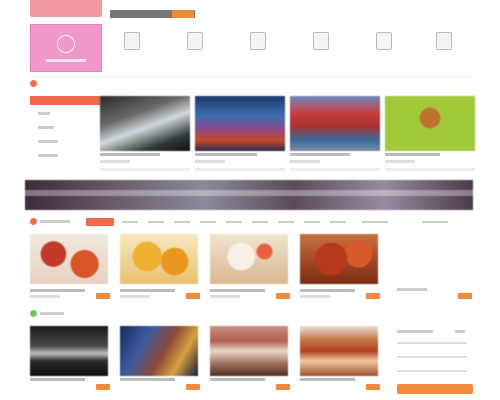 Image resolution: width=500 pixels, height=400 pixels. Describe the element at coordinates (183, 14) in the screenshot. I see `top-orange-button` at that location.